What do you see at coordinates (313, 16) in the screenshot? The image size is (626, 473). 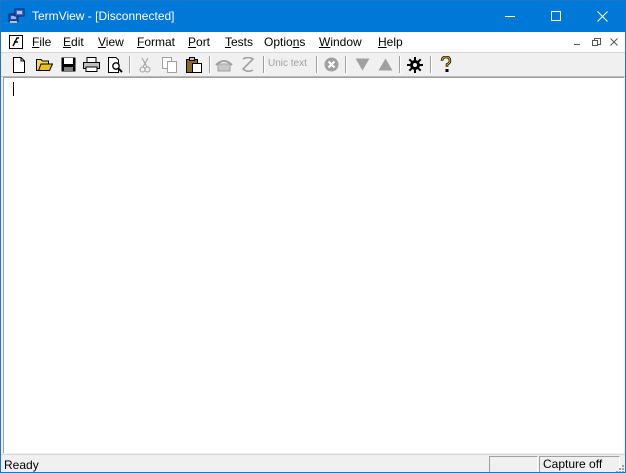 I see `title-bar: TermView - [Disconnected]` at bounding box center [313, 16].